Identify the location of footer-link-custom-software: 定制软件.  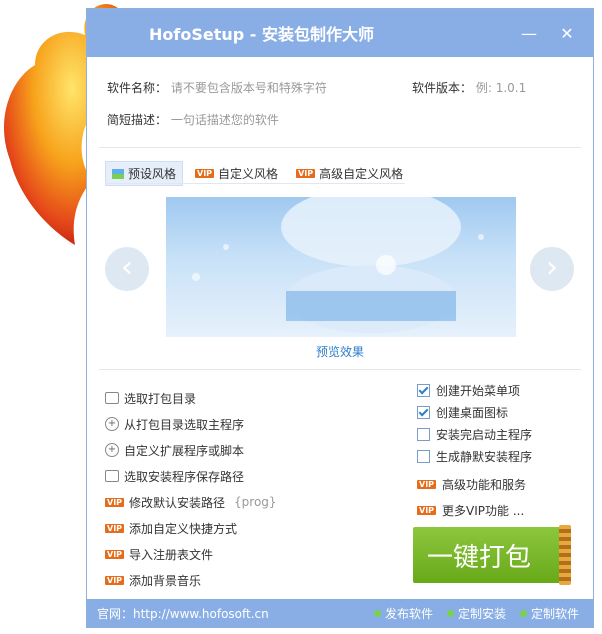
(549, 613).